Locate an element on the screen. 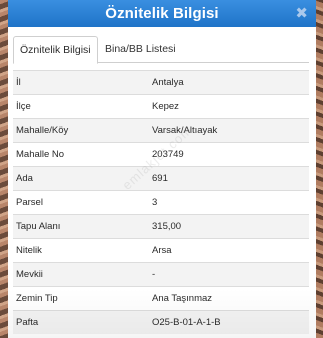  table-row: Nitelik Arsa is located at coordinates (161, 250).